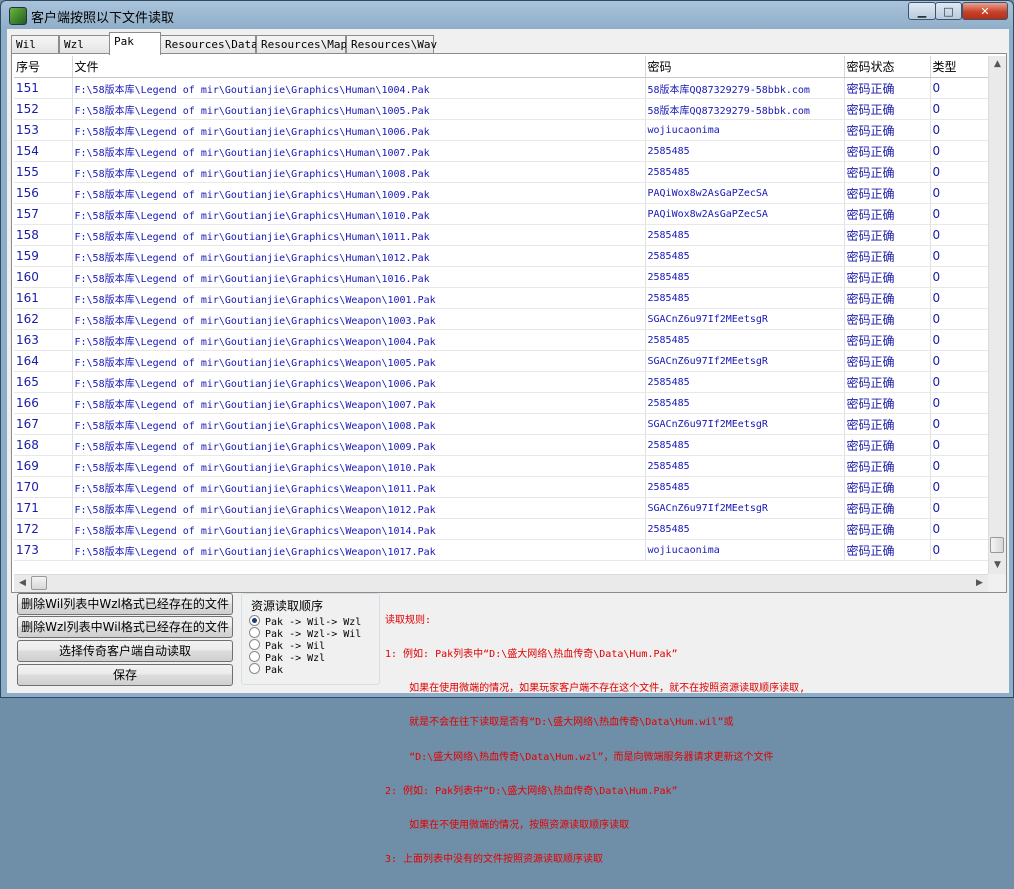  What do you see at coordinates (997, 545) in the screenshot?
I see `vertical-scroll-thumb` at bounding box center [997, 545].